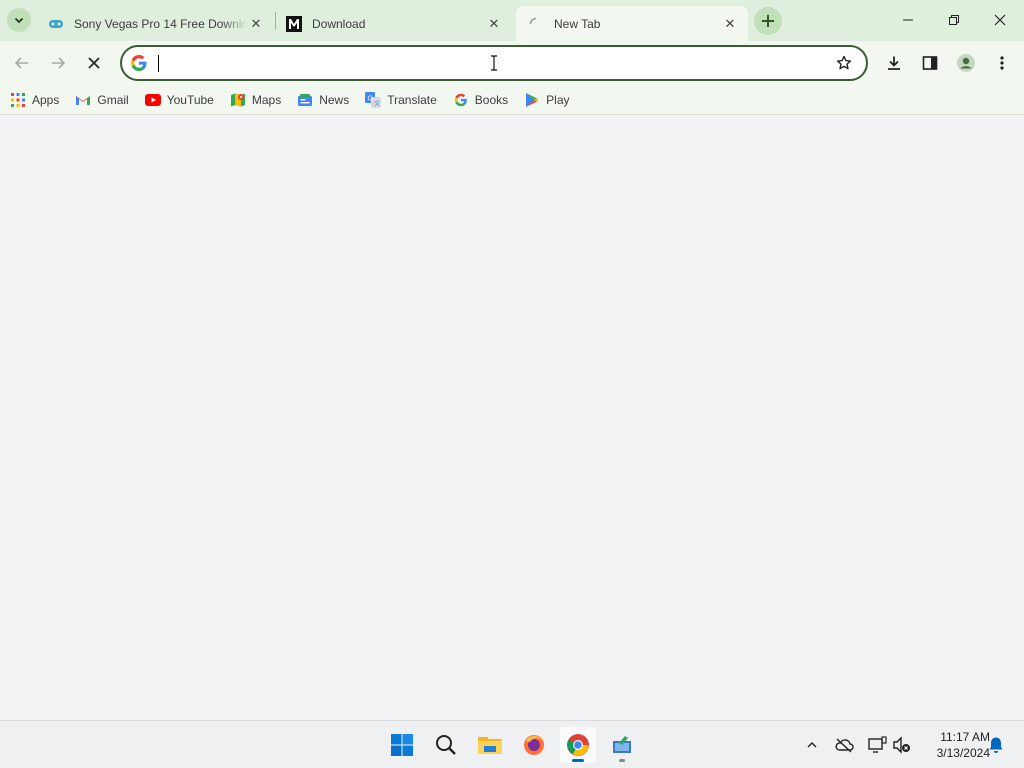  I want to click on app-button, so click(622, 745).